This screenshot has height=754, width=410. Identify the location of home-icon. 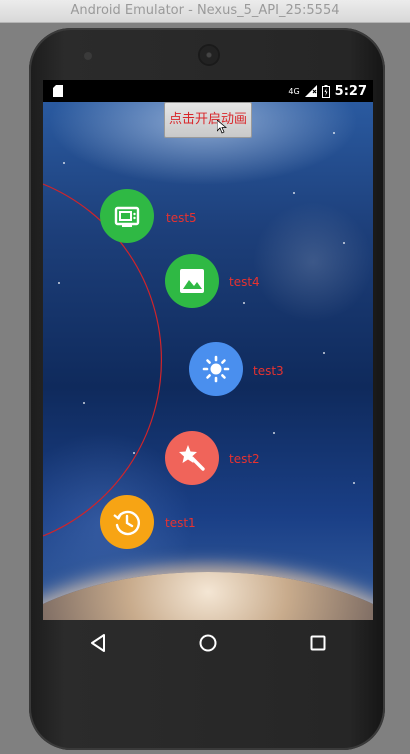
(208, 643).